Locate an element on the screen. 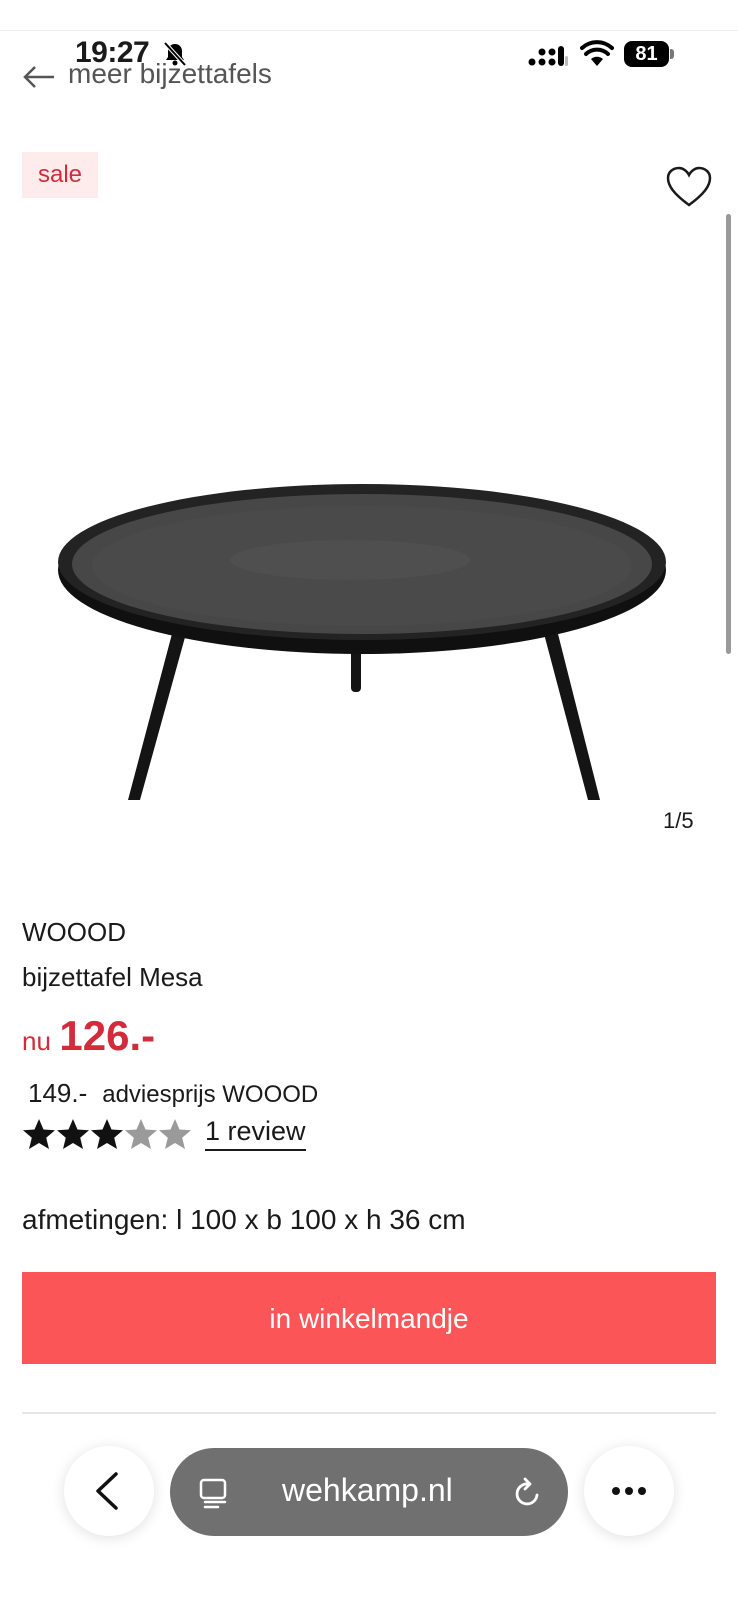  product-dimensions: afmetingen: l 100 x b 100 x h 36 cm is located at coordinates (244, 1219).